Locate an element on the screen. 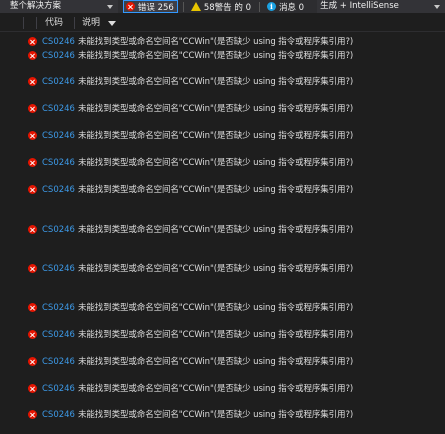 The image size is (445, 434). column-header-description-label: 说明 is located at coordinates (91, 23).